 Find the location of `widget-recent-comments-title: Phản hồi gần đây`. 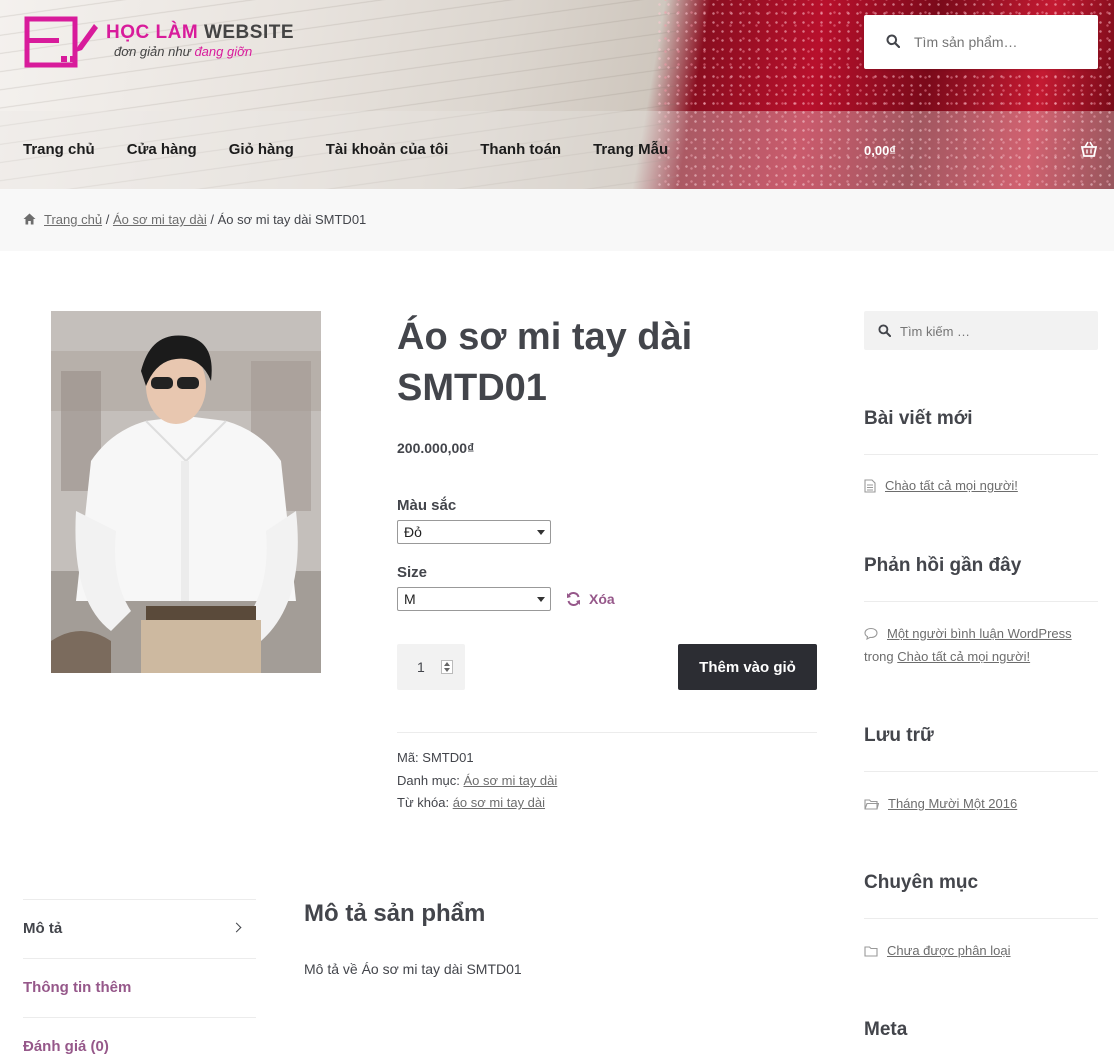

widget-recent-comments-title: Phản hồi gần đây is located at coordinates (943, 565).